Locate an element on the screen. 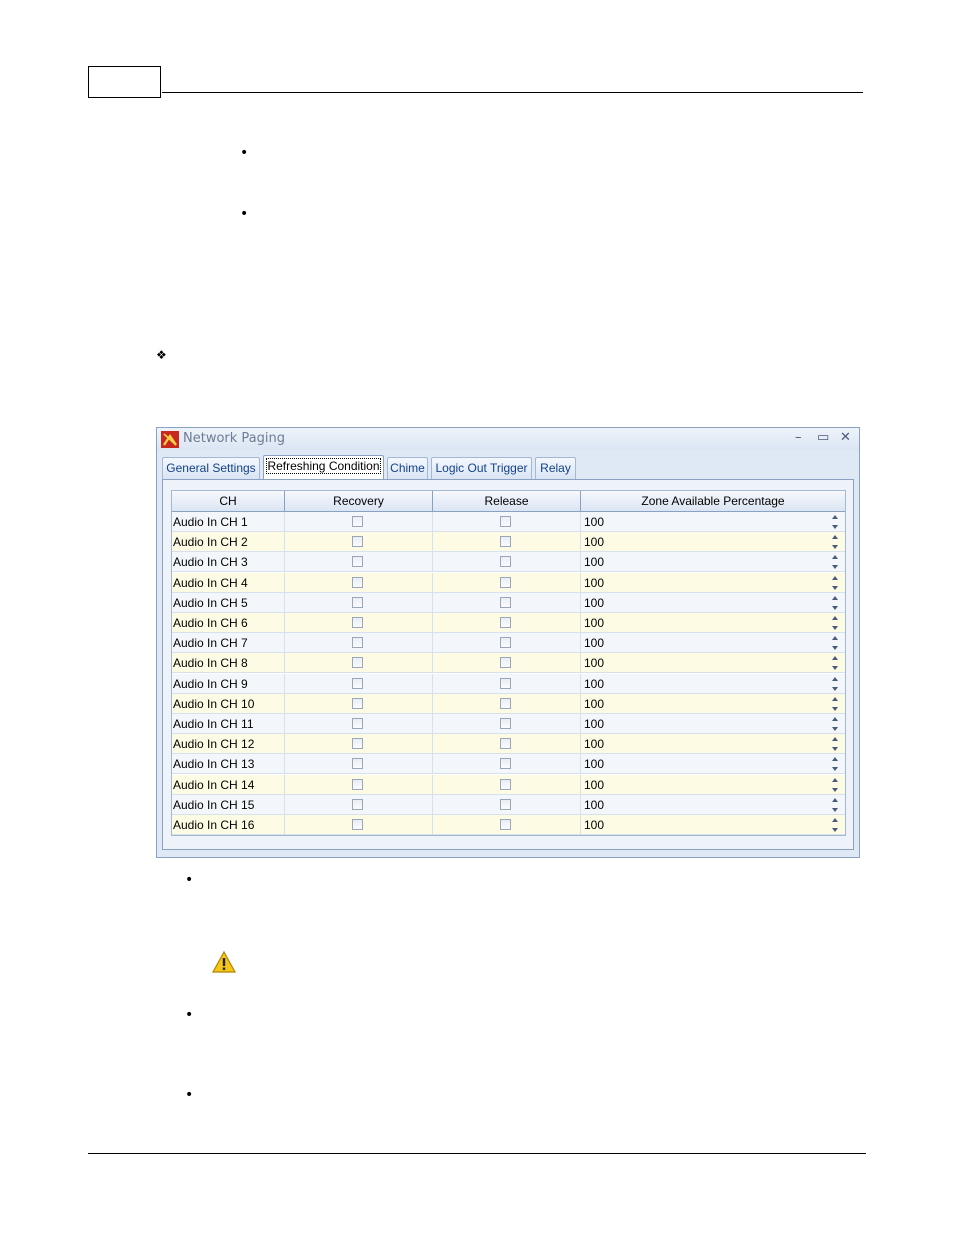  table-row: Audio In CH 4 100 is located at coordinates (508, 582).